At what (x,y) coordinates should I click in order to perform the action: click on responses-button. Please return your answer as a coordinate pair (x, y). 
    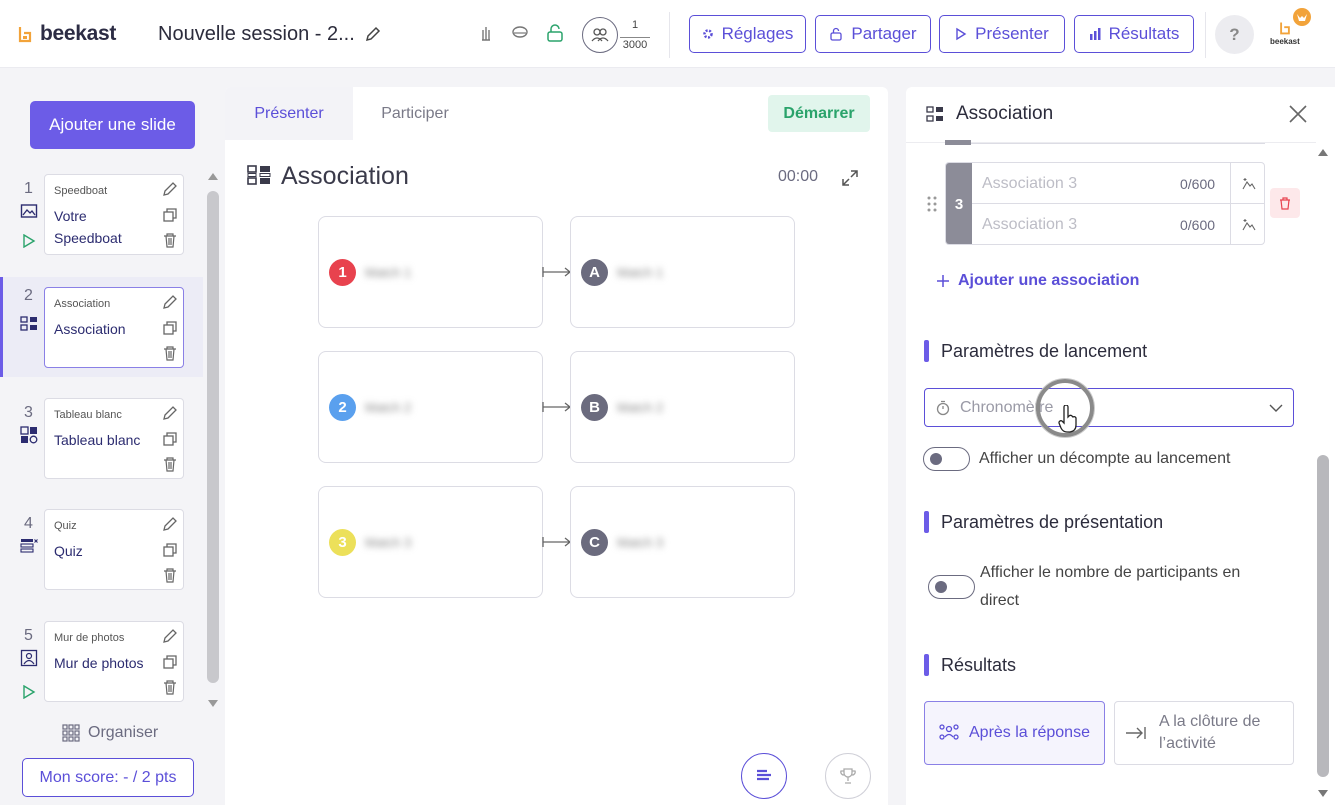
    Looking at the image, I should click on (764, 776).